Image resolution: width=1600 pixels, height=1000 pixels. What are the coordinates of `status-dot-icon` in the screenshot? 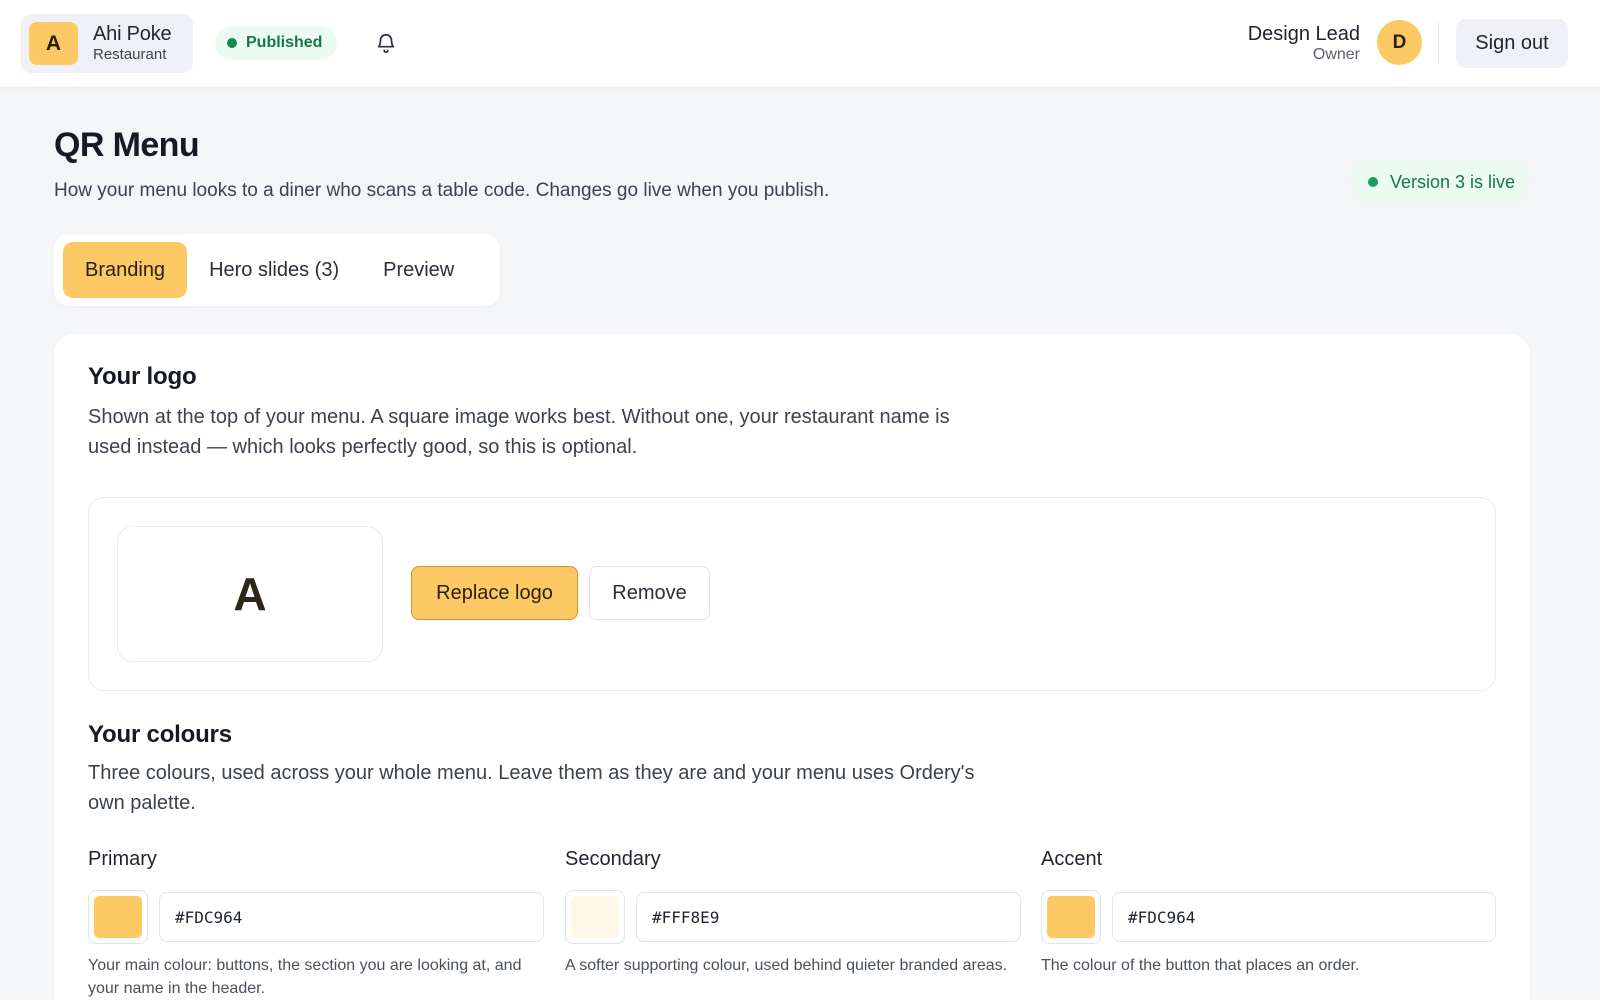 It's located at (232, 43).